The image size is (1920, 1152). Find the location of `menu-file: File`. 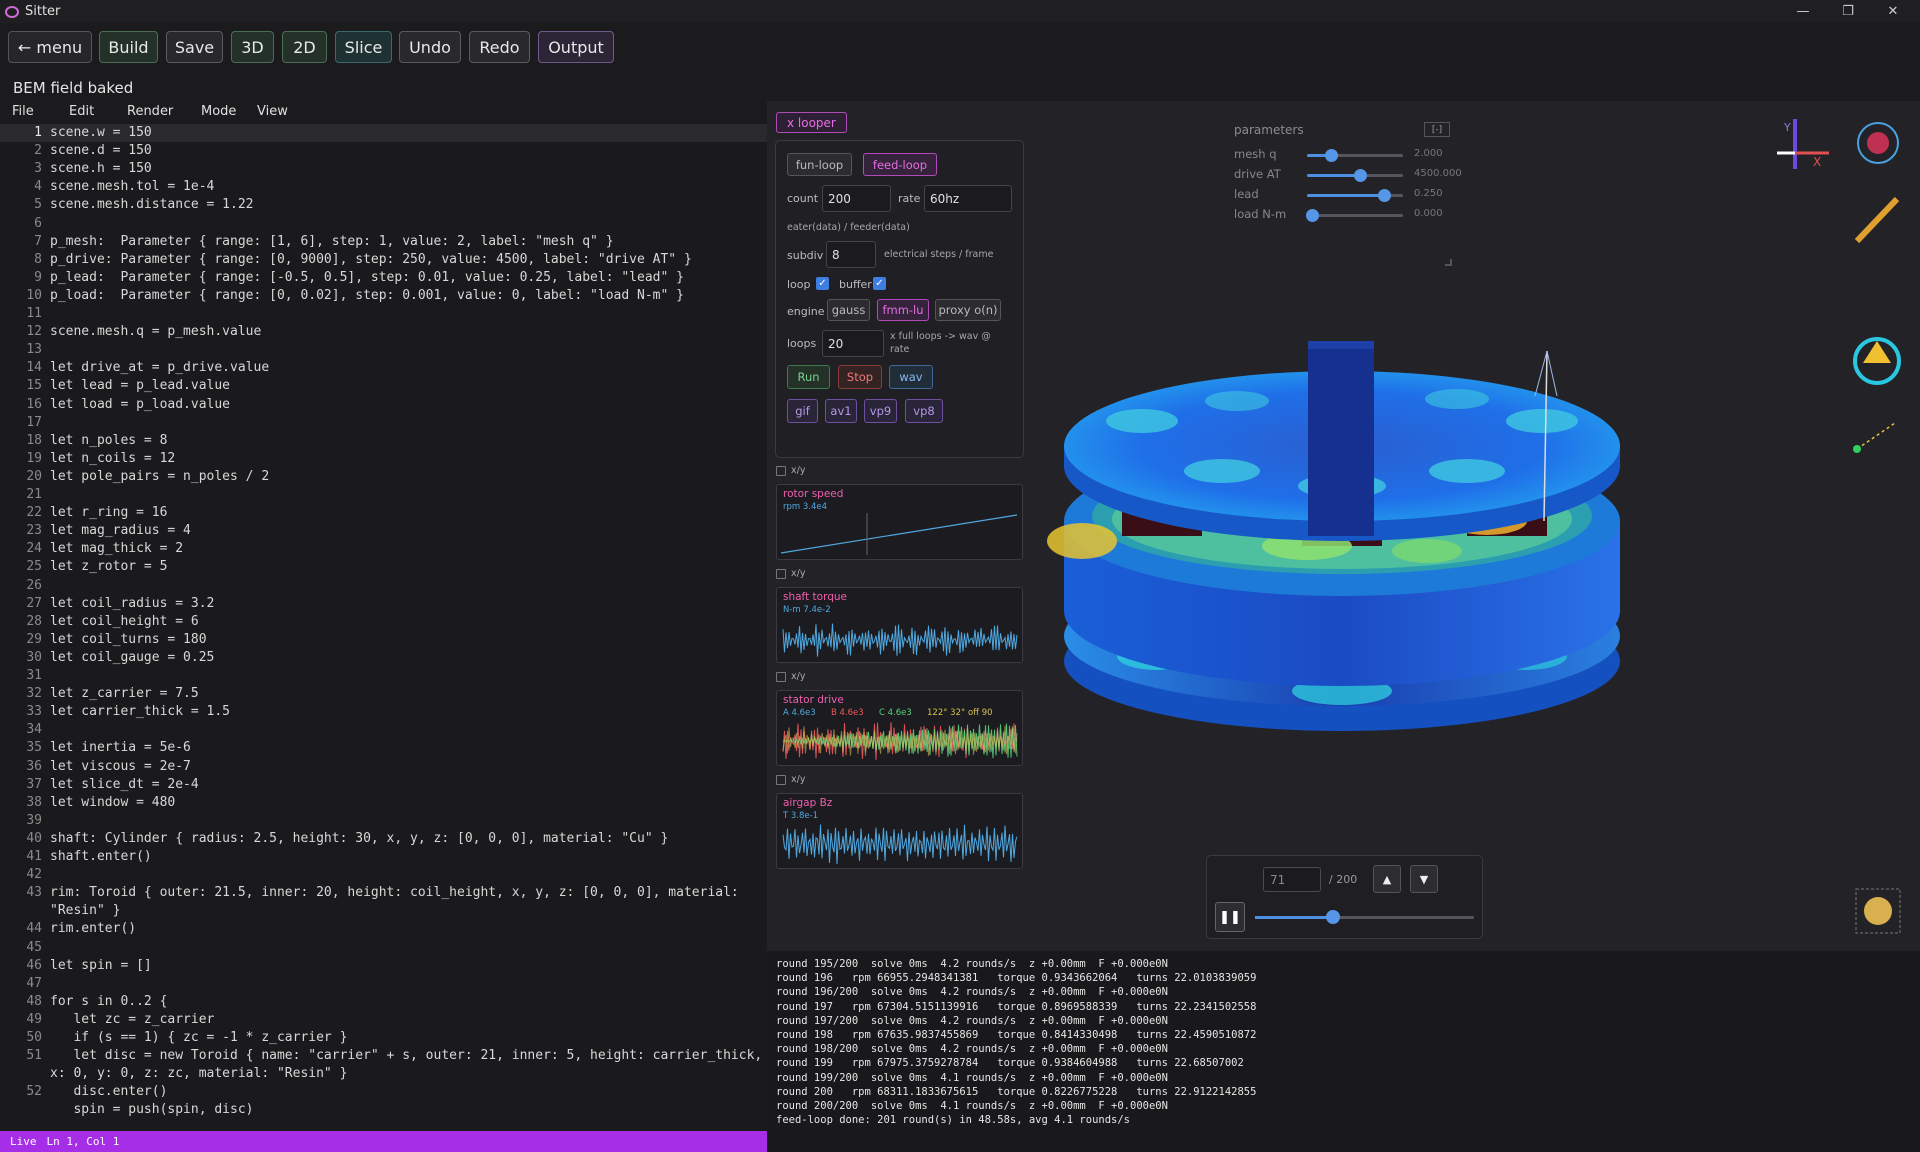

menu-file: File is located at coordinates (23, 111).